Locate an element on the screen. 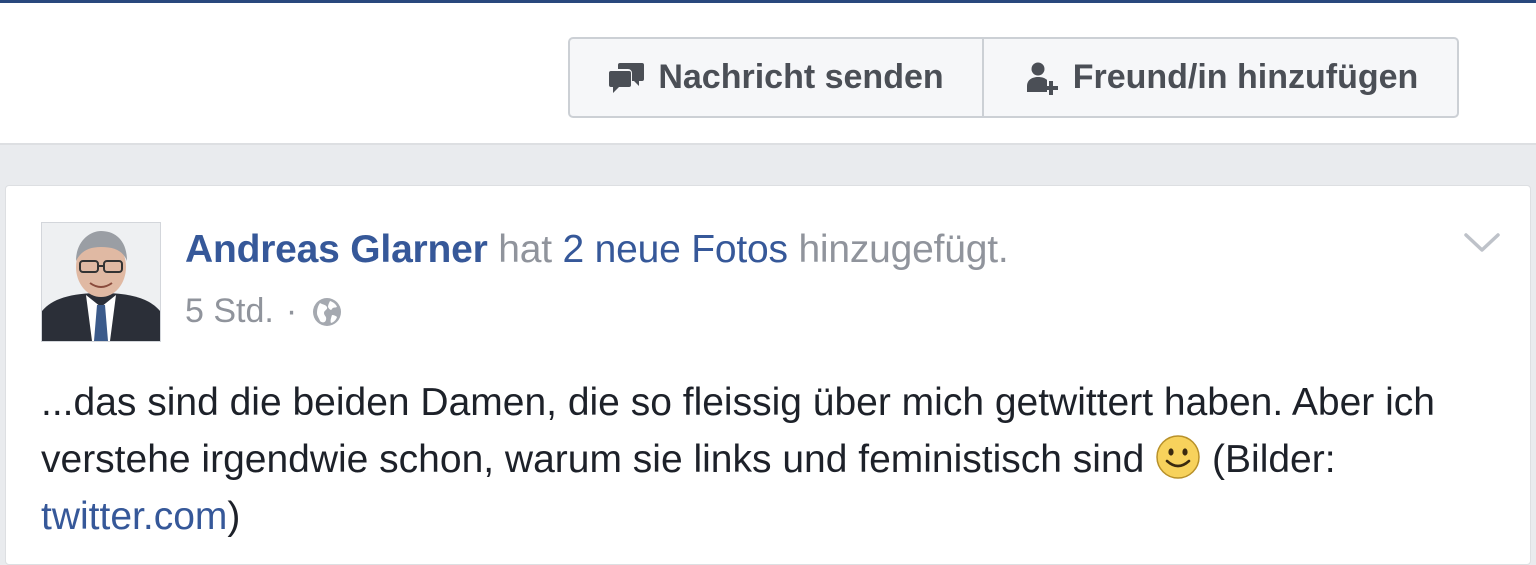 This screenshot has height=565, width=1536. post-text-continued: (Bilder: is located at coordinates (1274, 459).